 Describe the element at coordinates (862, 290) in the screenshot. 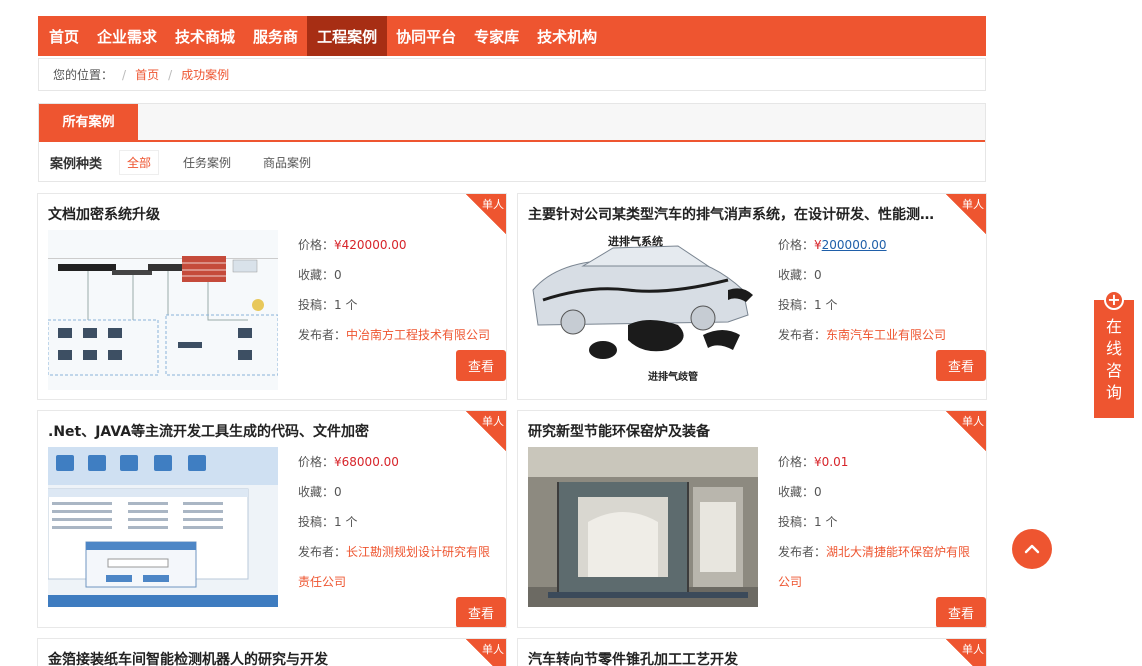

I see `case-info: 价格：¥200000.00 收藏：0 投稿：1 个 发布者：东南汽车工业有限公司` at that location.